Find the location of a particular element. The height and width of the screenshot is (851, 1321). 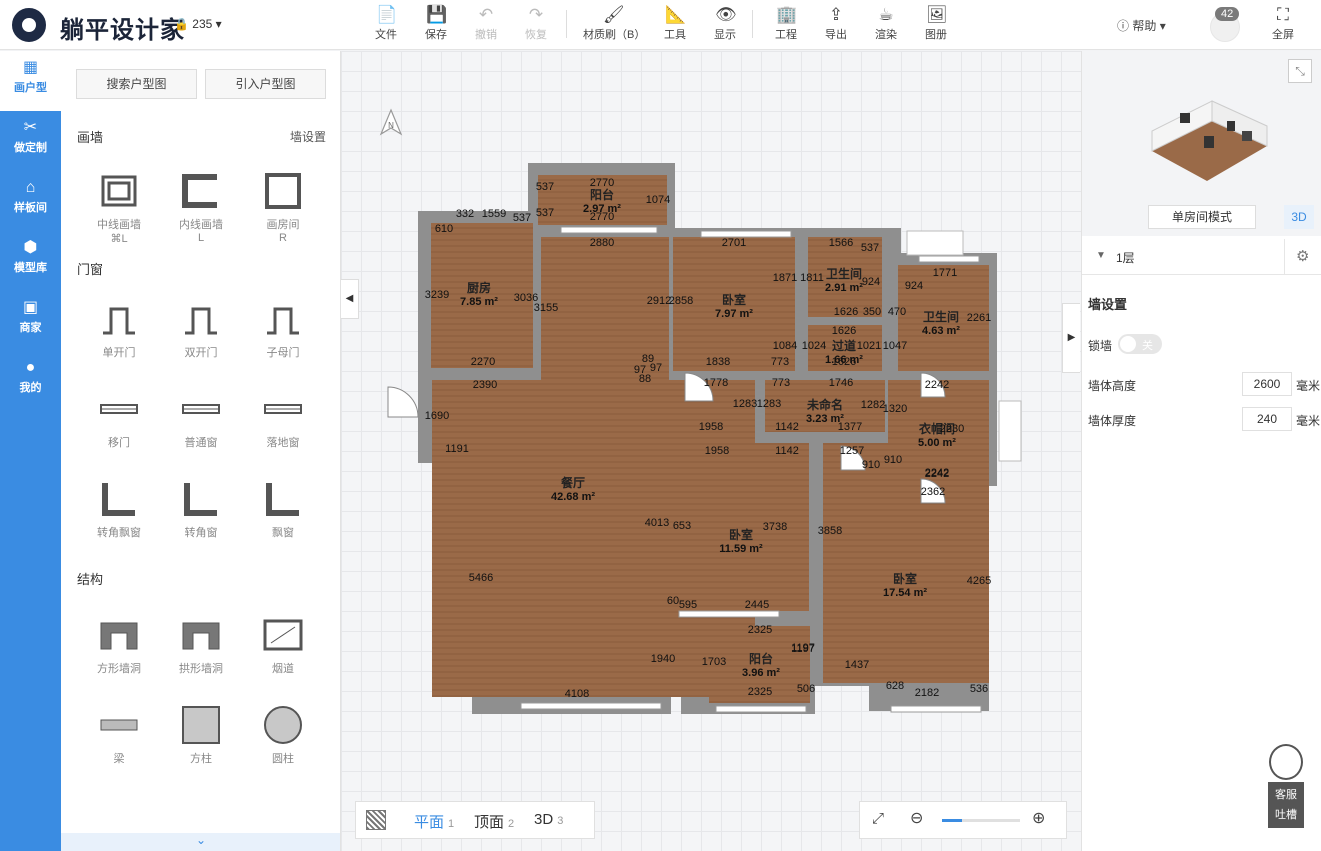

tool-door-6: 转角飘窗 is located at coordinates (119, 509).